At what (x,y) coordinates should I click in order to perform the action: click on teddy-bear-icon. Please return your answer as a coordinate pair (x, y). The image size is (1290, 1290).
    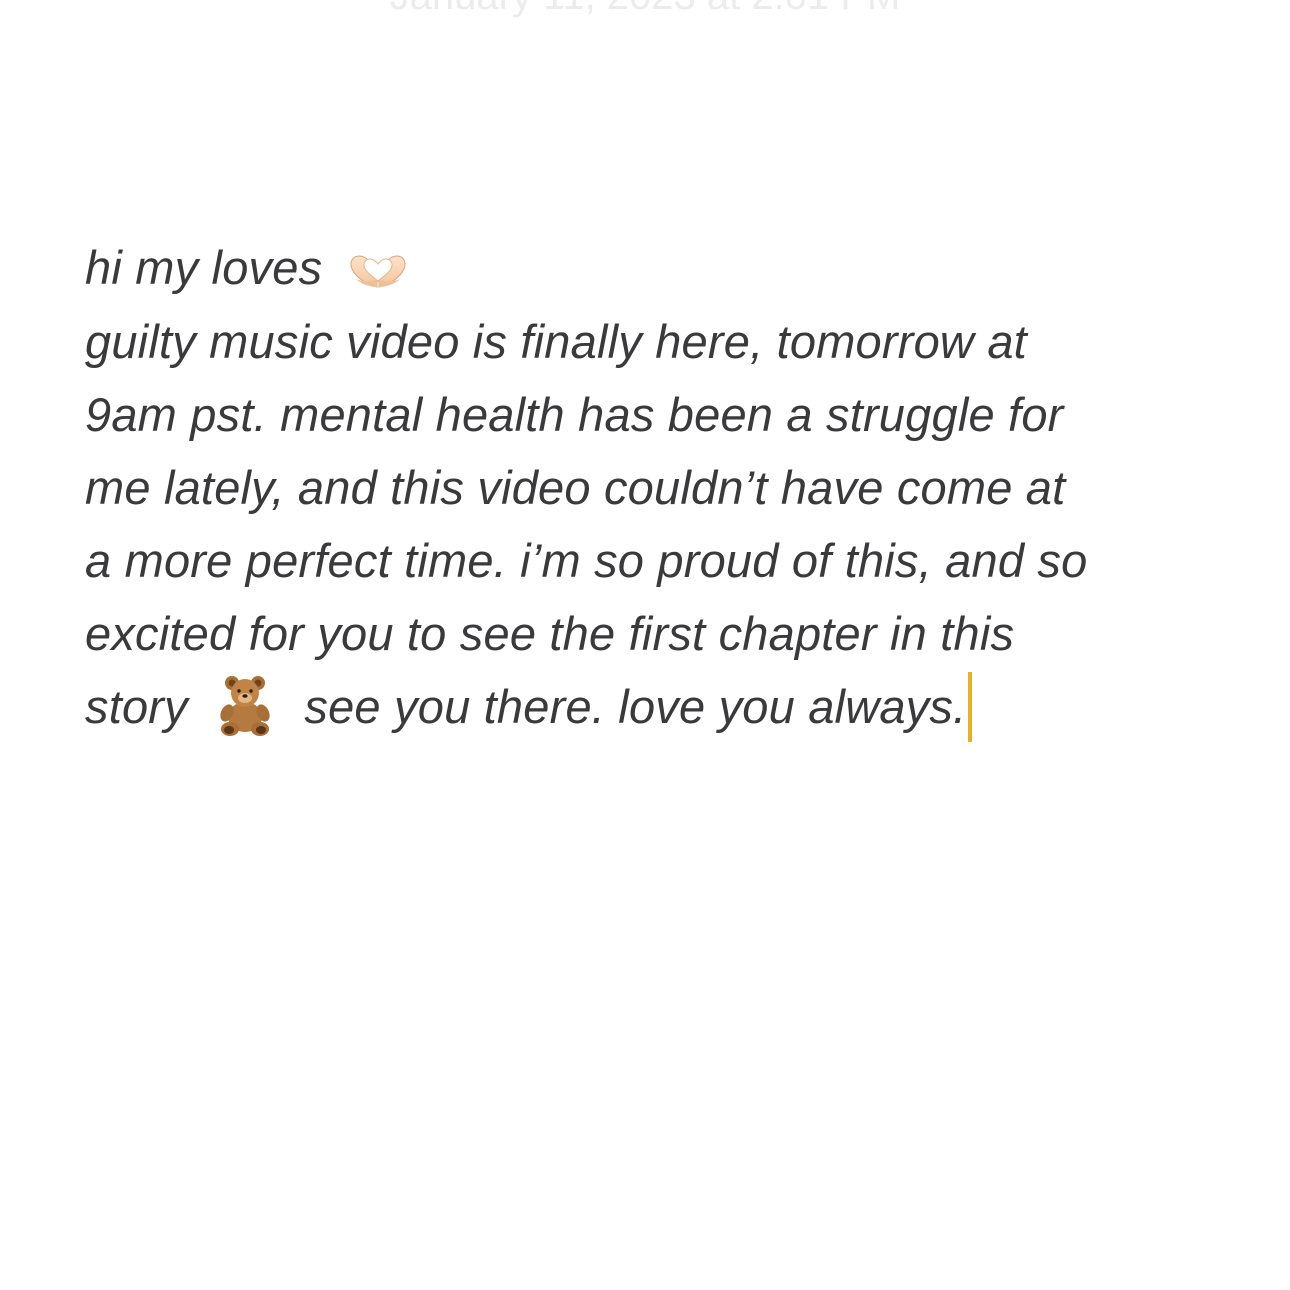
    Looking at the image, I should click on (245, 705).